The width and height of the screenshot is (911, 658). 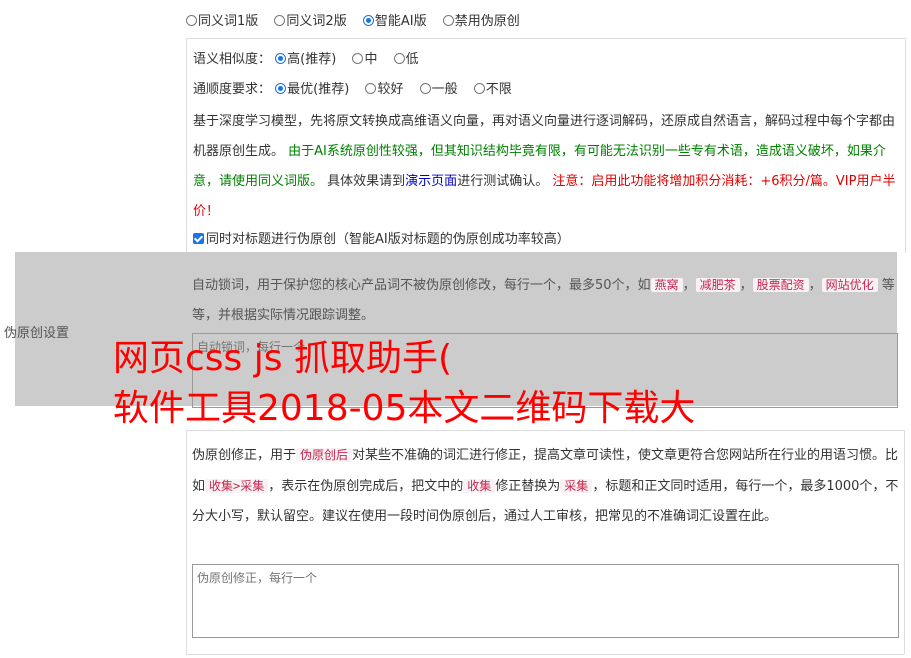 What do you see at coordinates (316, 21) in the screenshot?
I see `mode-option-label: 同义词2版` at bounding box center [316, 21].